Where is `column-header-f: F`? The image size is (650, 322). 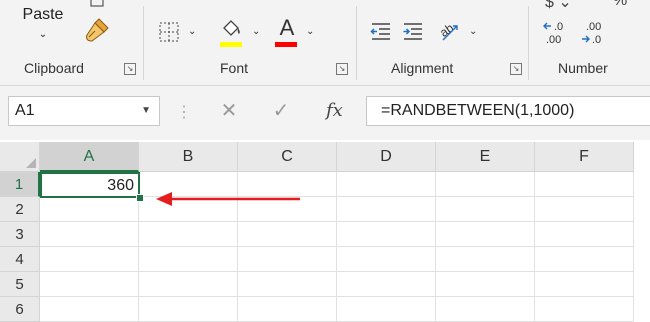
column-header-f: F is located at coordinates (584, 157).